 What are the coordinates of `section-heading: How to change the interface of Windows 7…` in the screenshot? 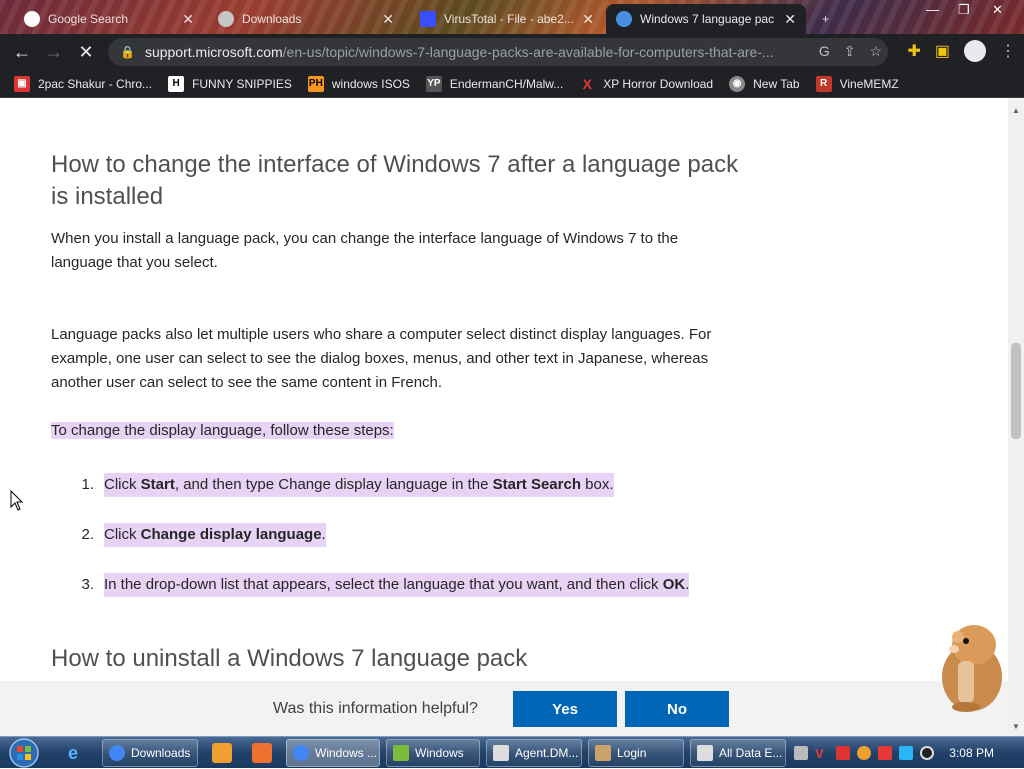 It's located at (395, 180).